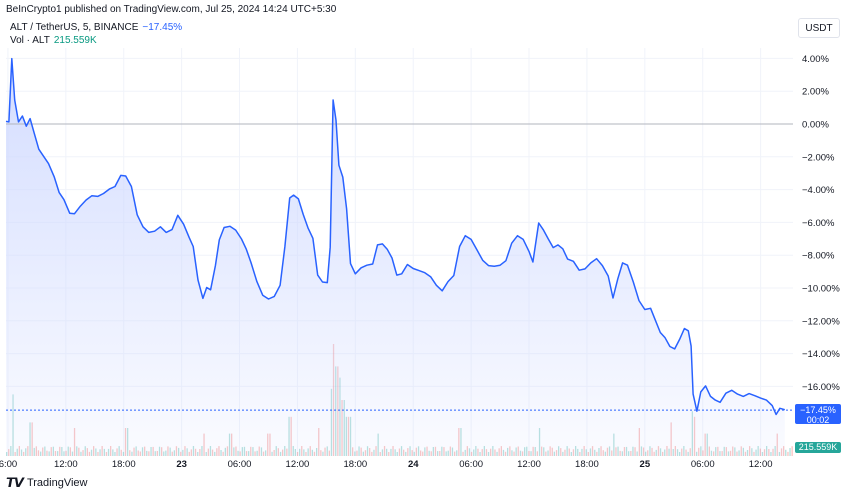 The image size is (850, 493). I want to click on last-price-value: −17.45%, so click(818, 410).